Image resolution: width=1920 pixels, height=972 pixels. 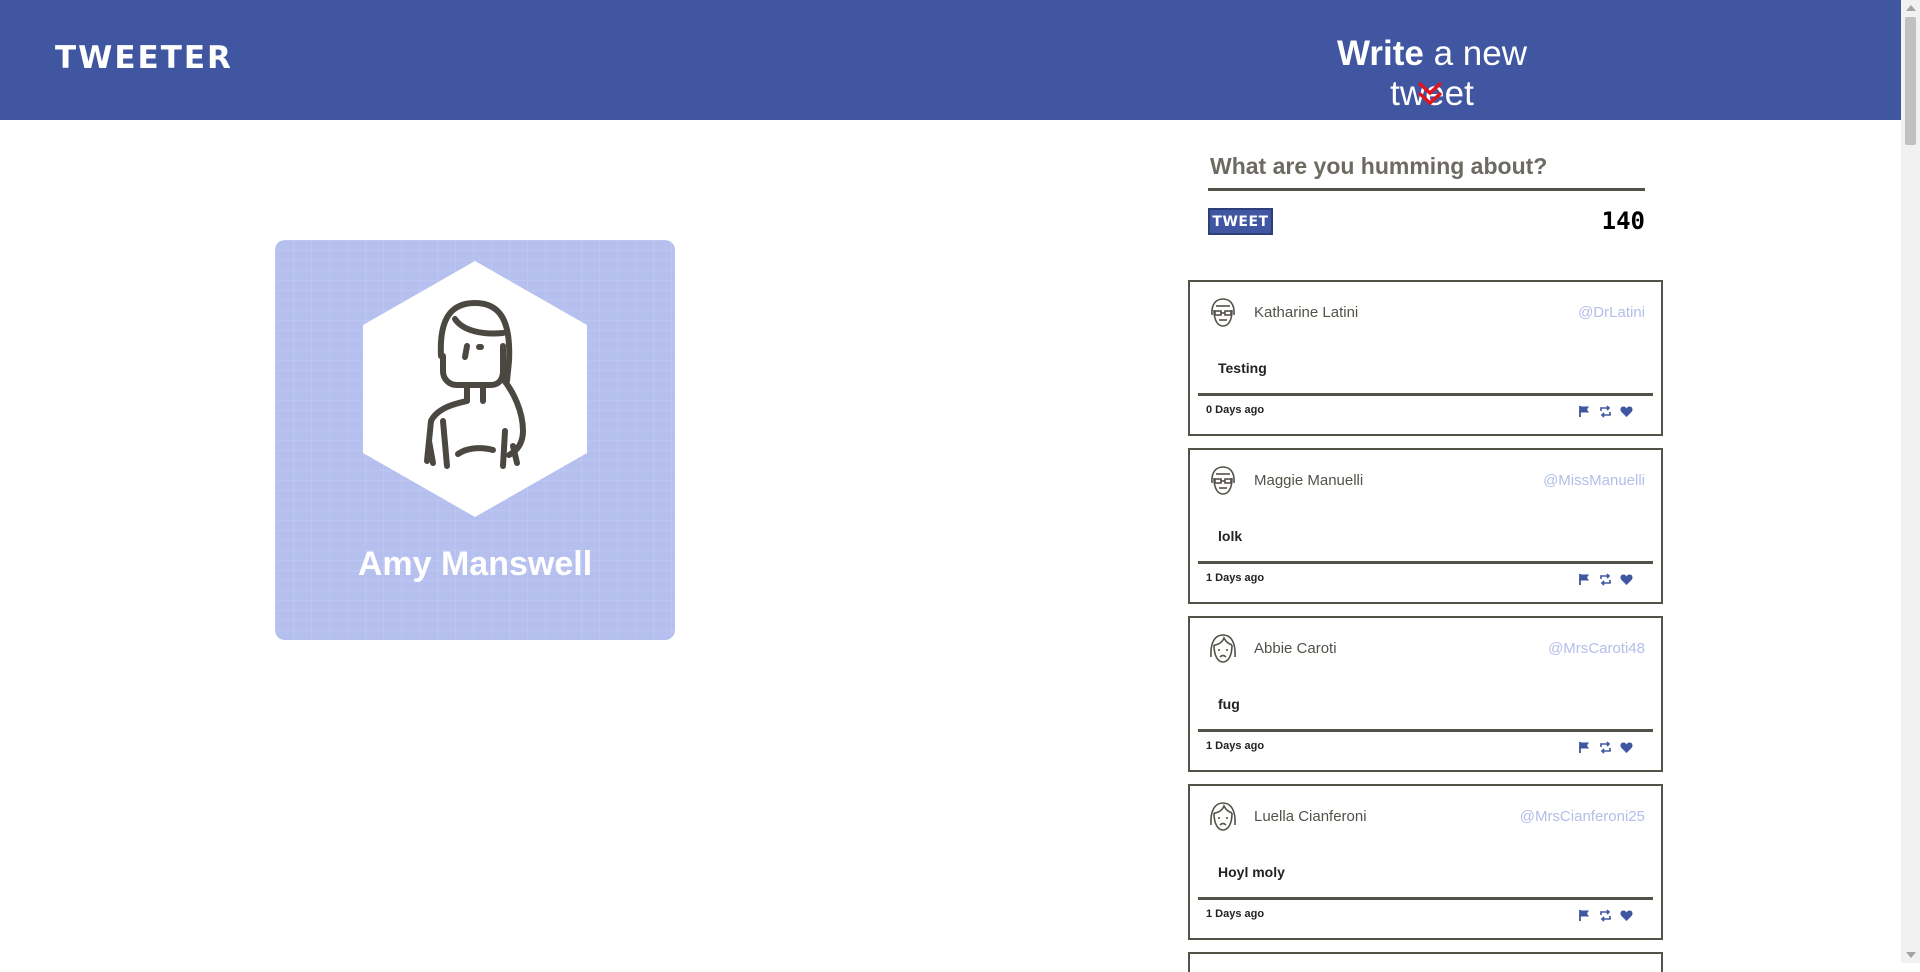 I want to click on woman-avatar-icon, so click(x=475, y=389).